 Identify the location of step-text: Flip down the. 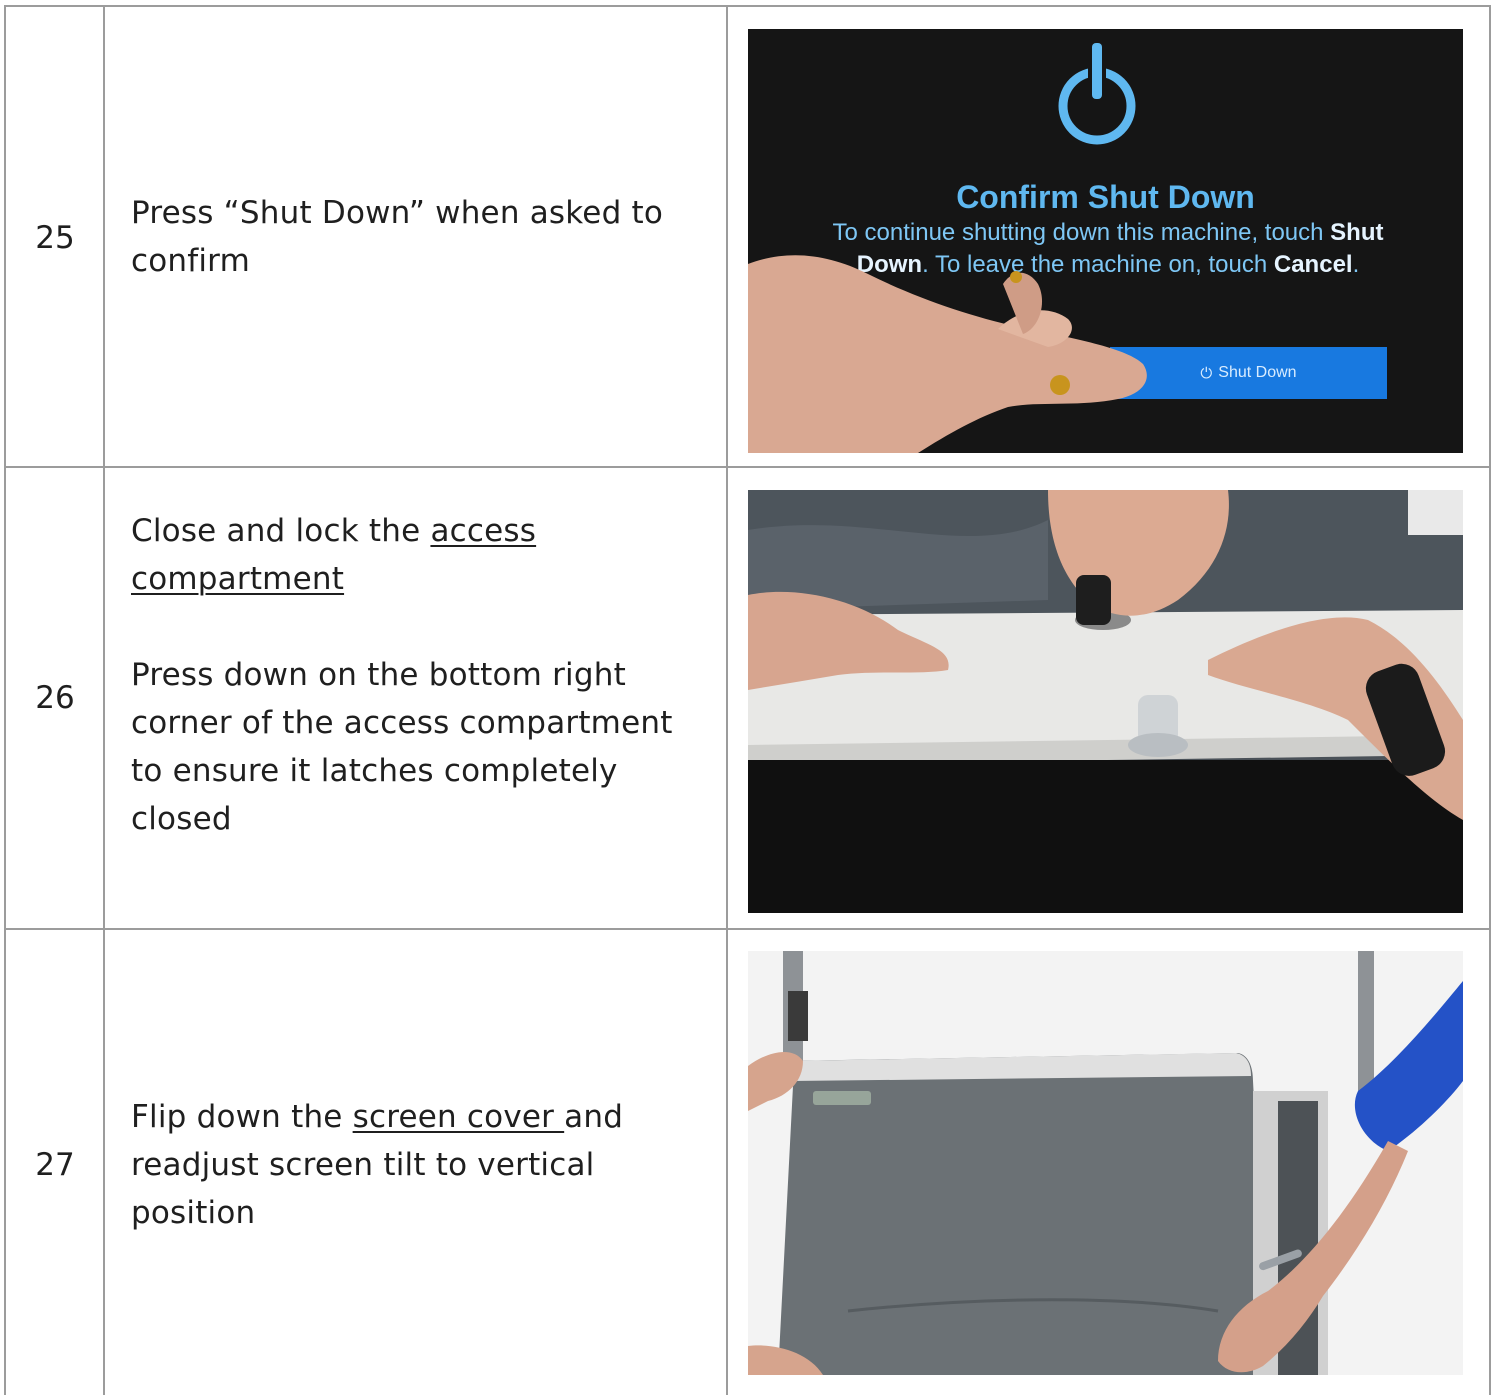
(242, 1117).